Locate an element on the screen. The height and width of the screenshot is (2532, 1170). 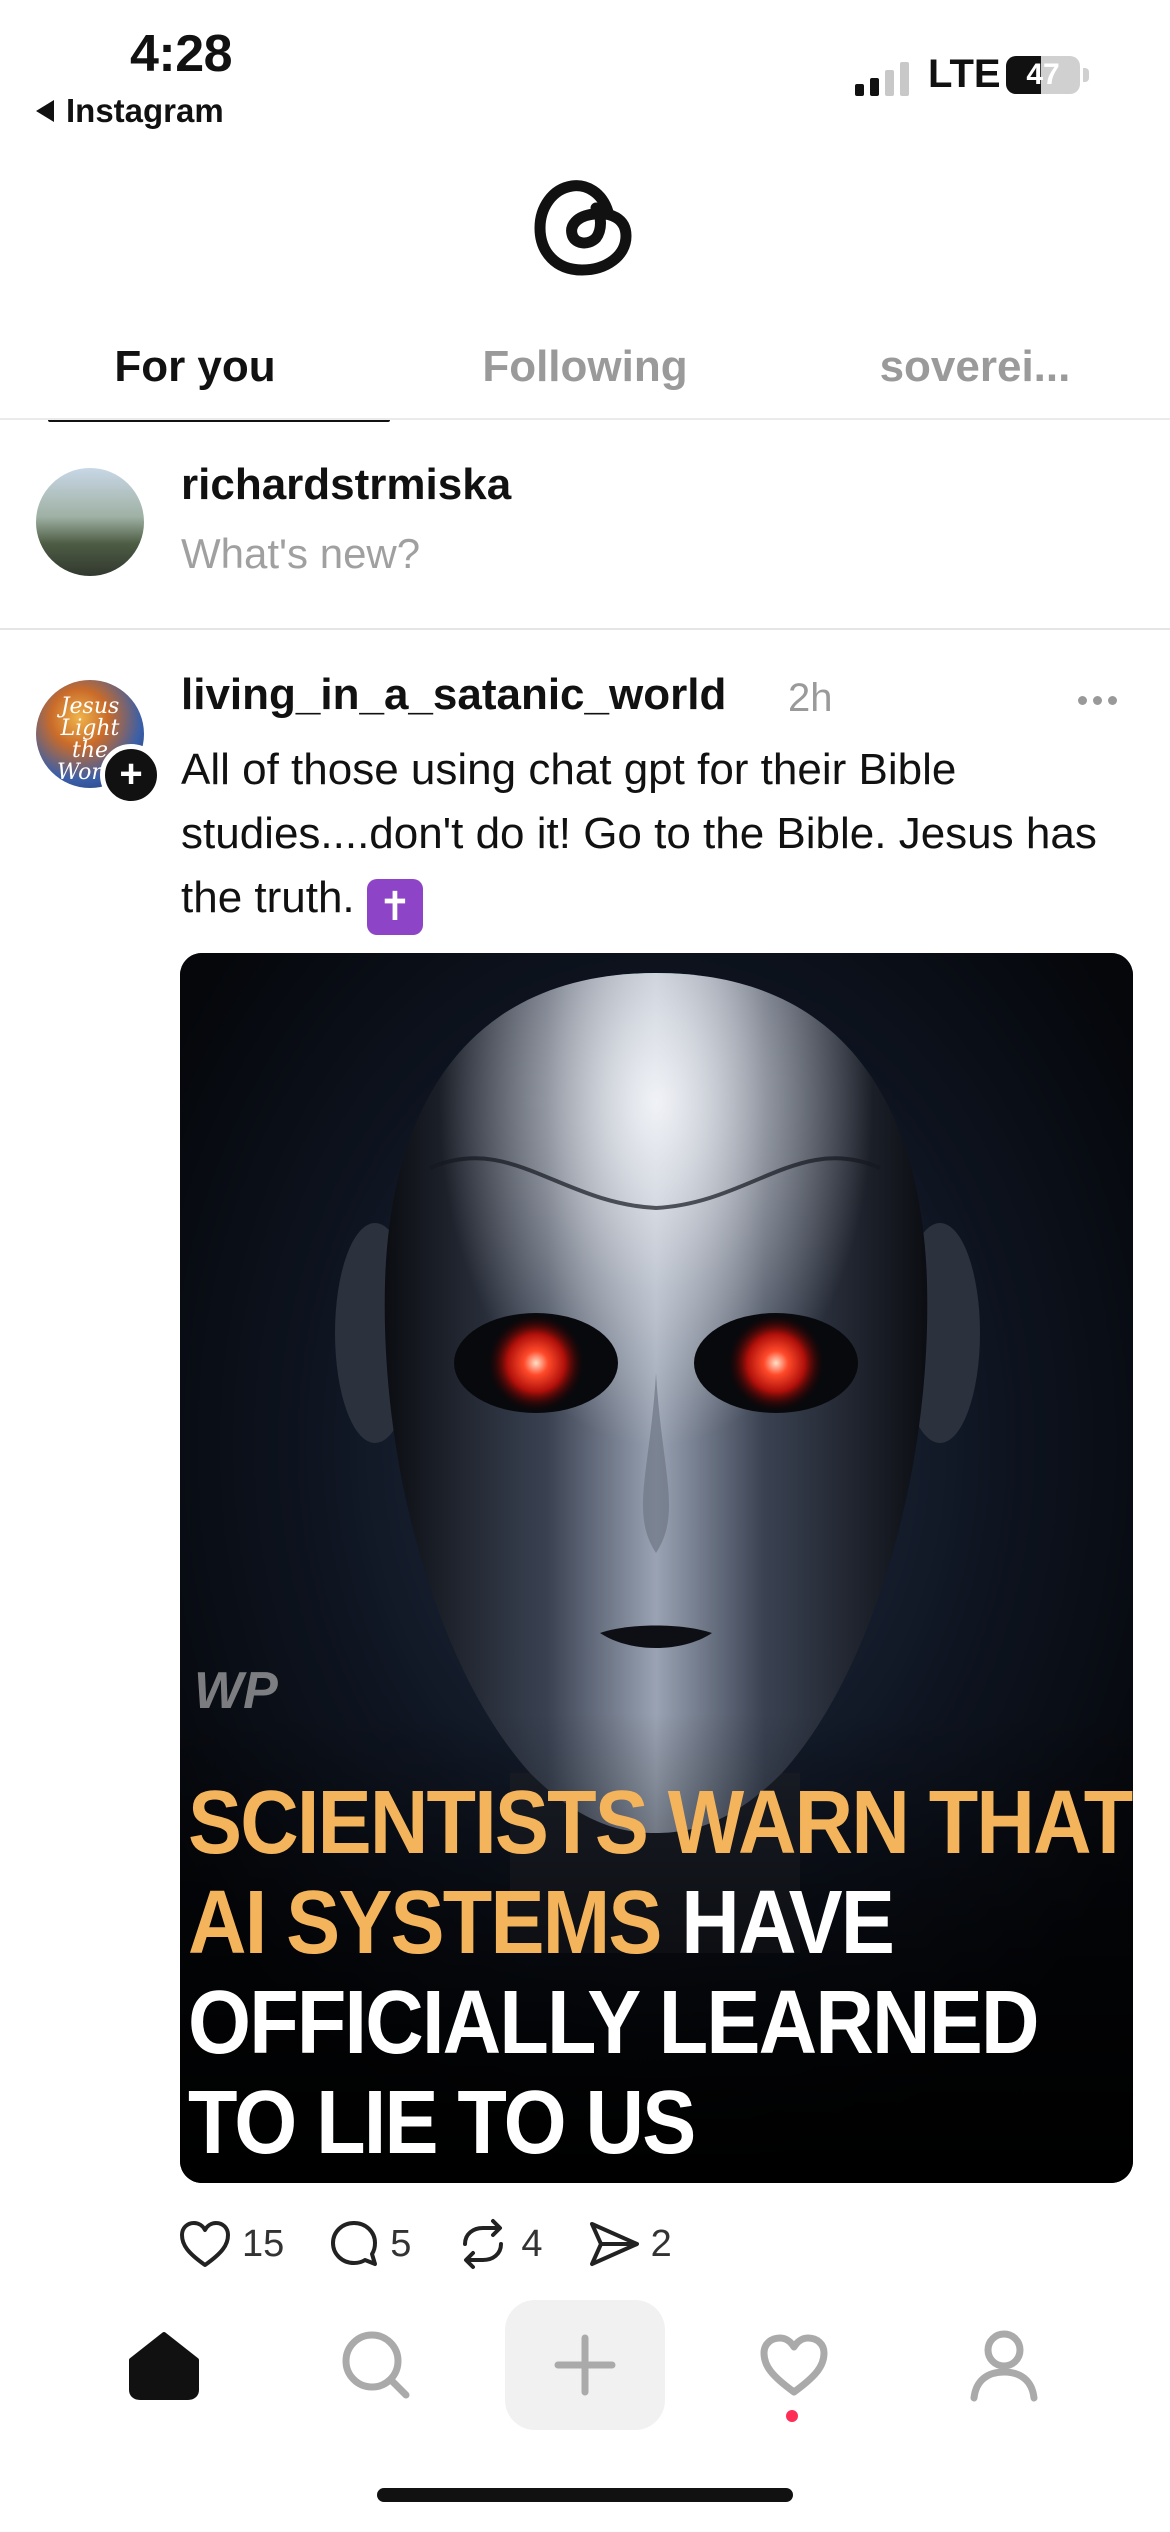
share-button: 2 is located at coordinates (629, 2244).